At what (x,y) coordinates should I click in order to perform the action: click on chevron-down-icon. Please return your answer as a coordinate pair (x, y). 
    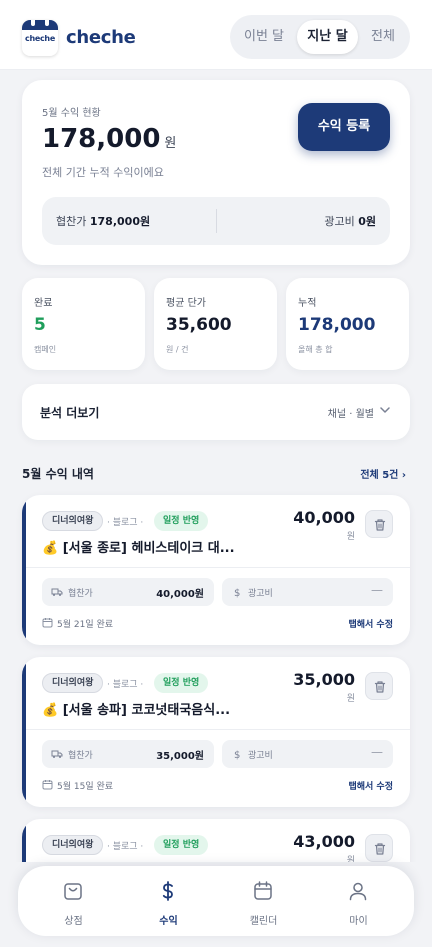
    Looking at the image, I should click on (385, 410).